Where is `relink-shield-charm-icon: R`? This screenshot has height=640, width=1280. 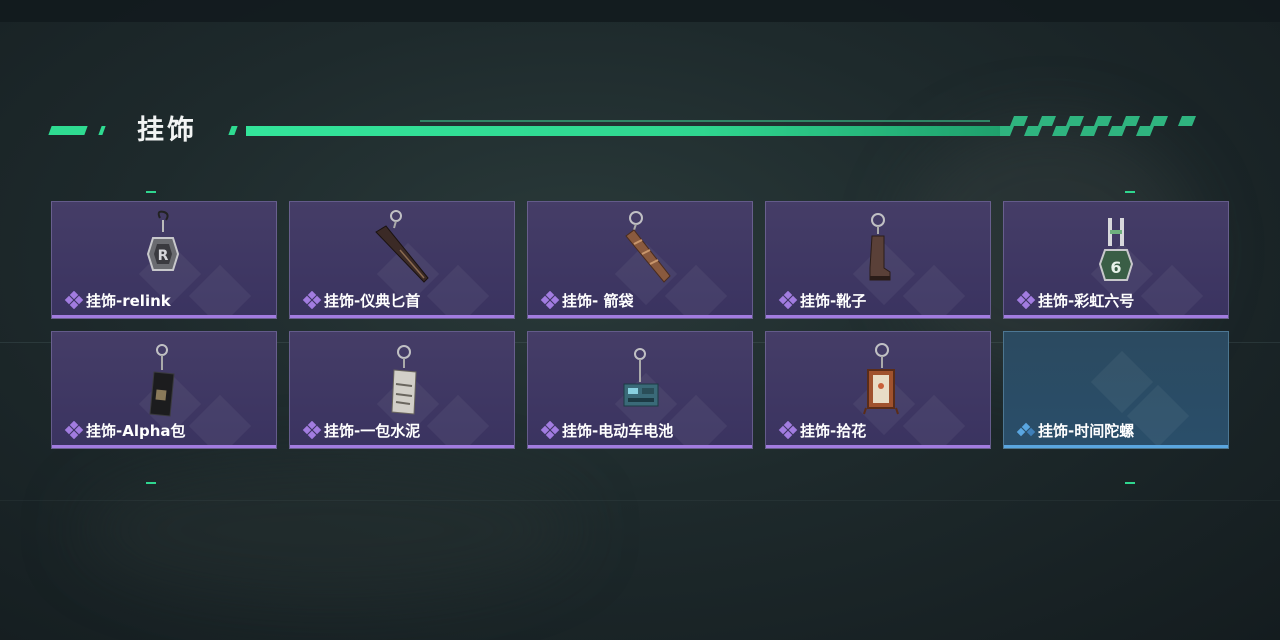
relink-shield-charm-icon: R is located at coordinates (163, 240).